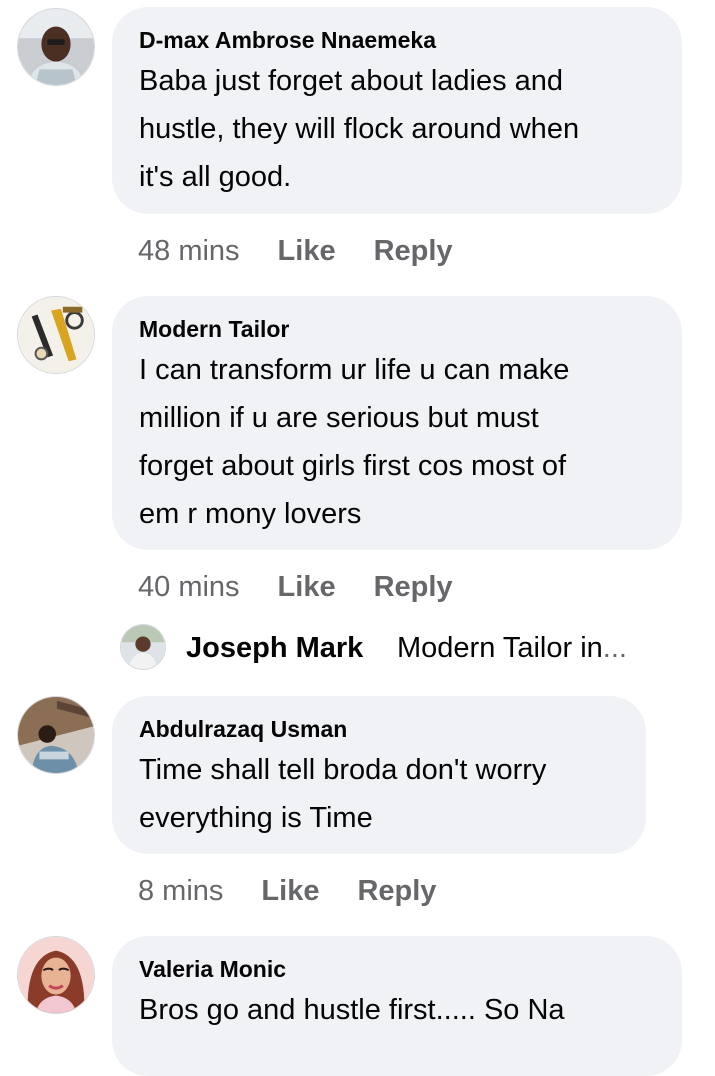  Describe the element at coordinates (351, 81) in the screenshot. I see `comment-text-line: Baba just forget about ladies and` at that location.